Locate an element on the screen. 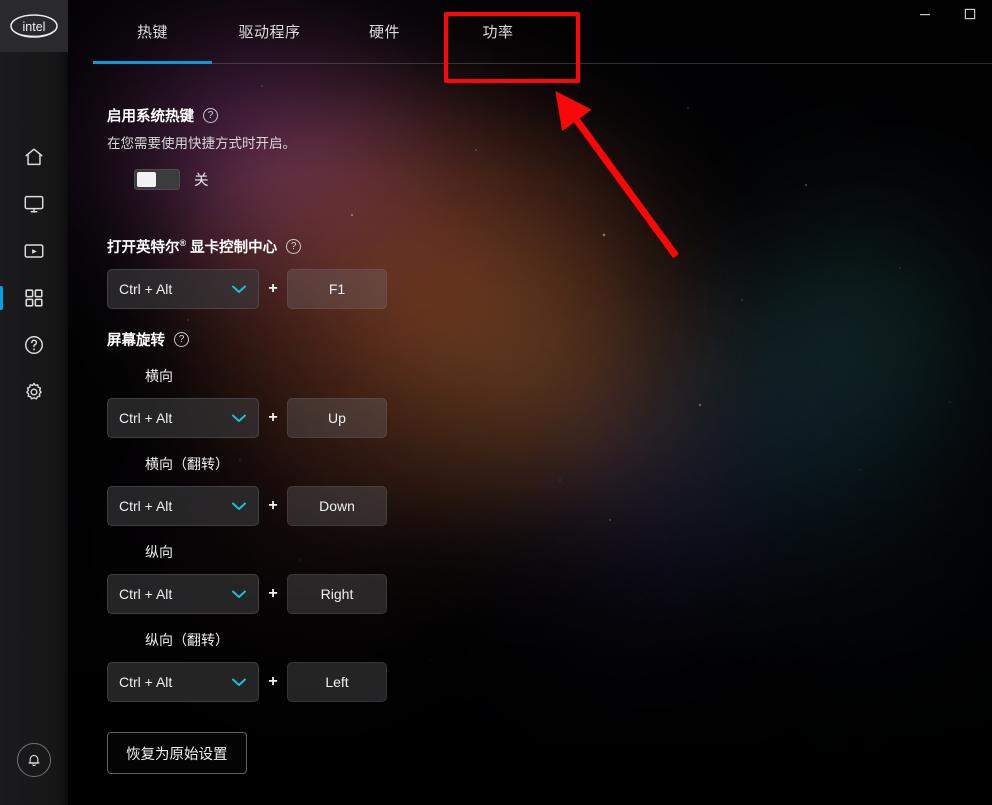 The height and width of the screenshot is (805, 992). home-icon is located at coordinates (34, 157).